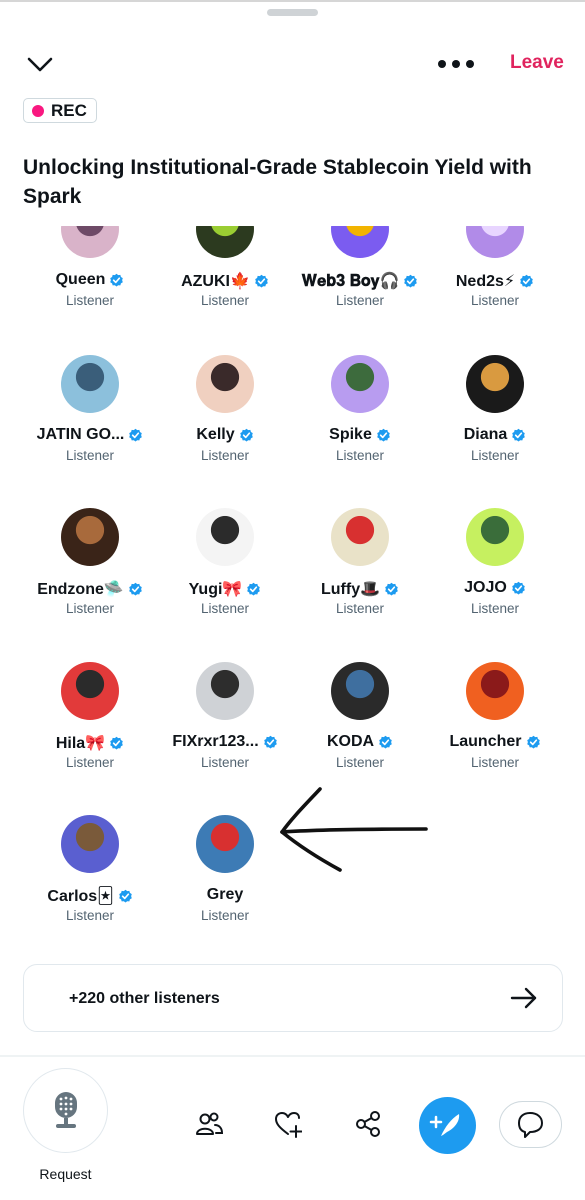 Image resolution: width=585 pixels, height=1200 pixels. Describe the element at coordinates (215, 434) in the screenshot. I see `listener-name: Kelly` at that location.